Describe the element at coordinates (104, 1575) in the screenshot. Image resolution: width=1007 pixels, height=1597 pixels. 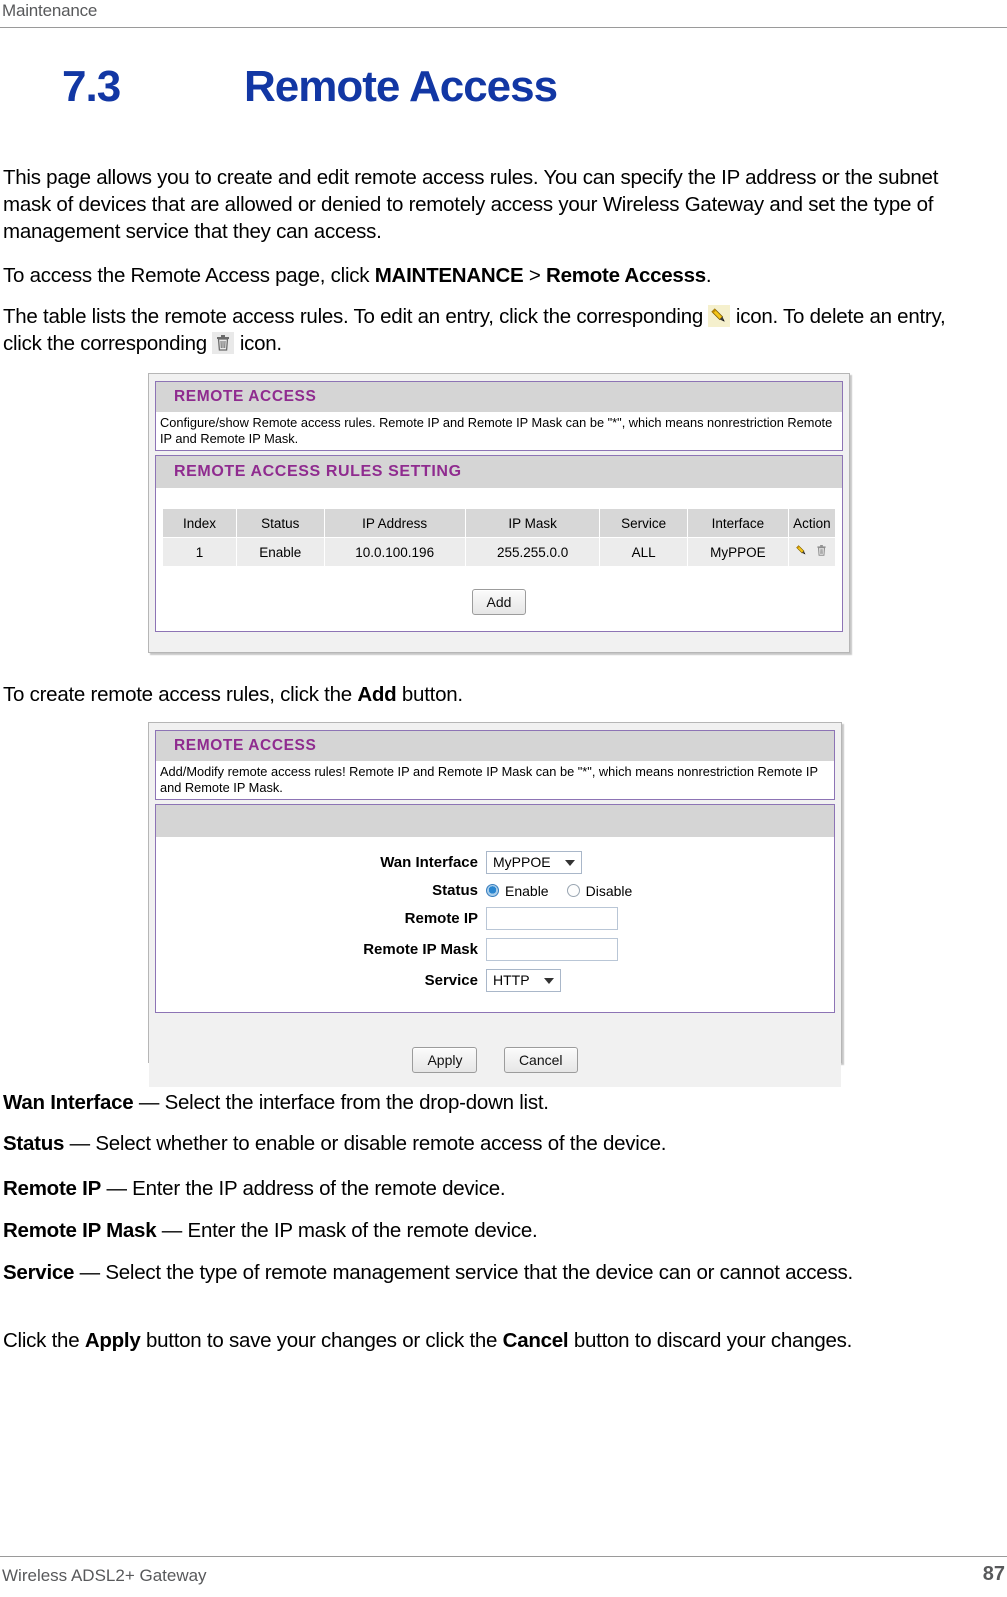
I see `footer-document-name: Wireless ADSL2+ Gateway` at that location.